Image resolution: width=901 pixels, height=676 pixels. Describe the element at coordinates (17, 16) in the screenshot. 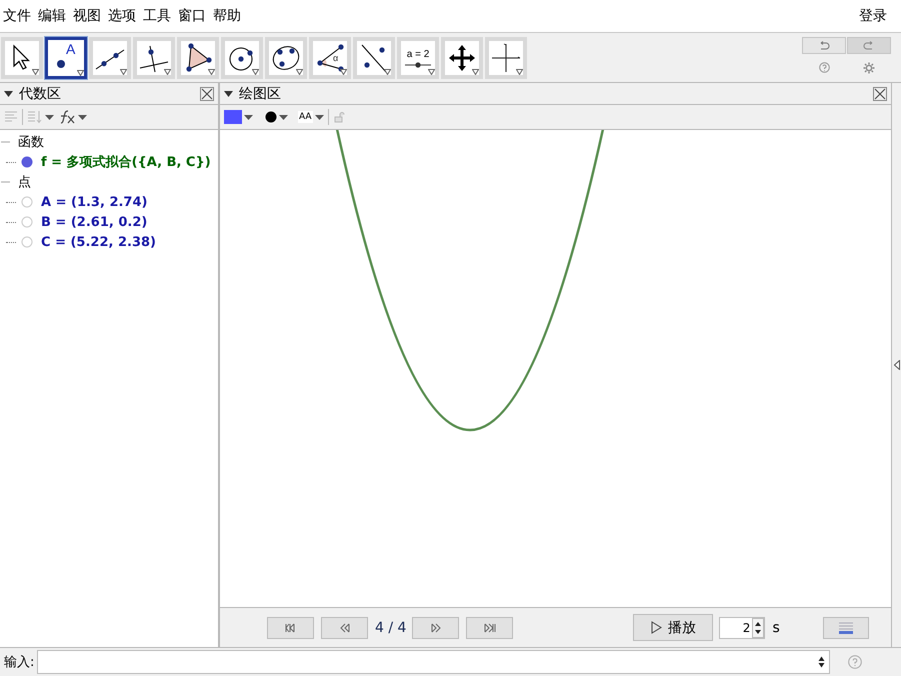

I see `menu-item: 文件` at that location.